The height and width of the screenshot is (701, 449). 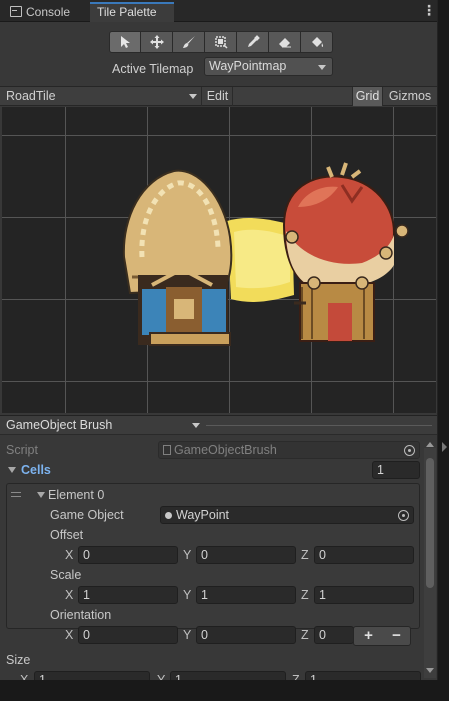 I want to click on offset-y-field: 0, so click(x=246, y=555).